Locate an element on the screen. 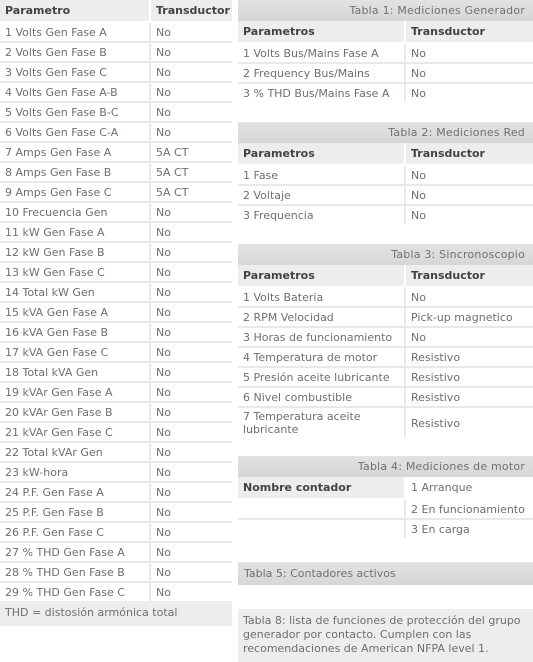 Image resolution: width=533 pixels, height=662 pixels. cell-parametro: 4 Volts Gen Fase A-B is located at coordinates (75, 92).